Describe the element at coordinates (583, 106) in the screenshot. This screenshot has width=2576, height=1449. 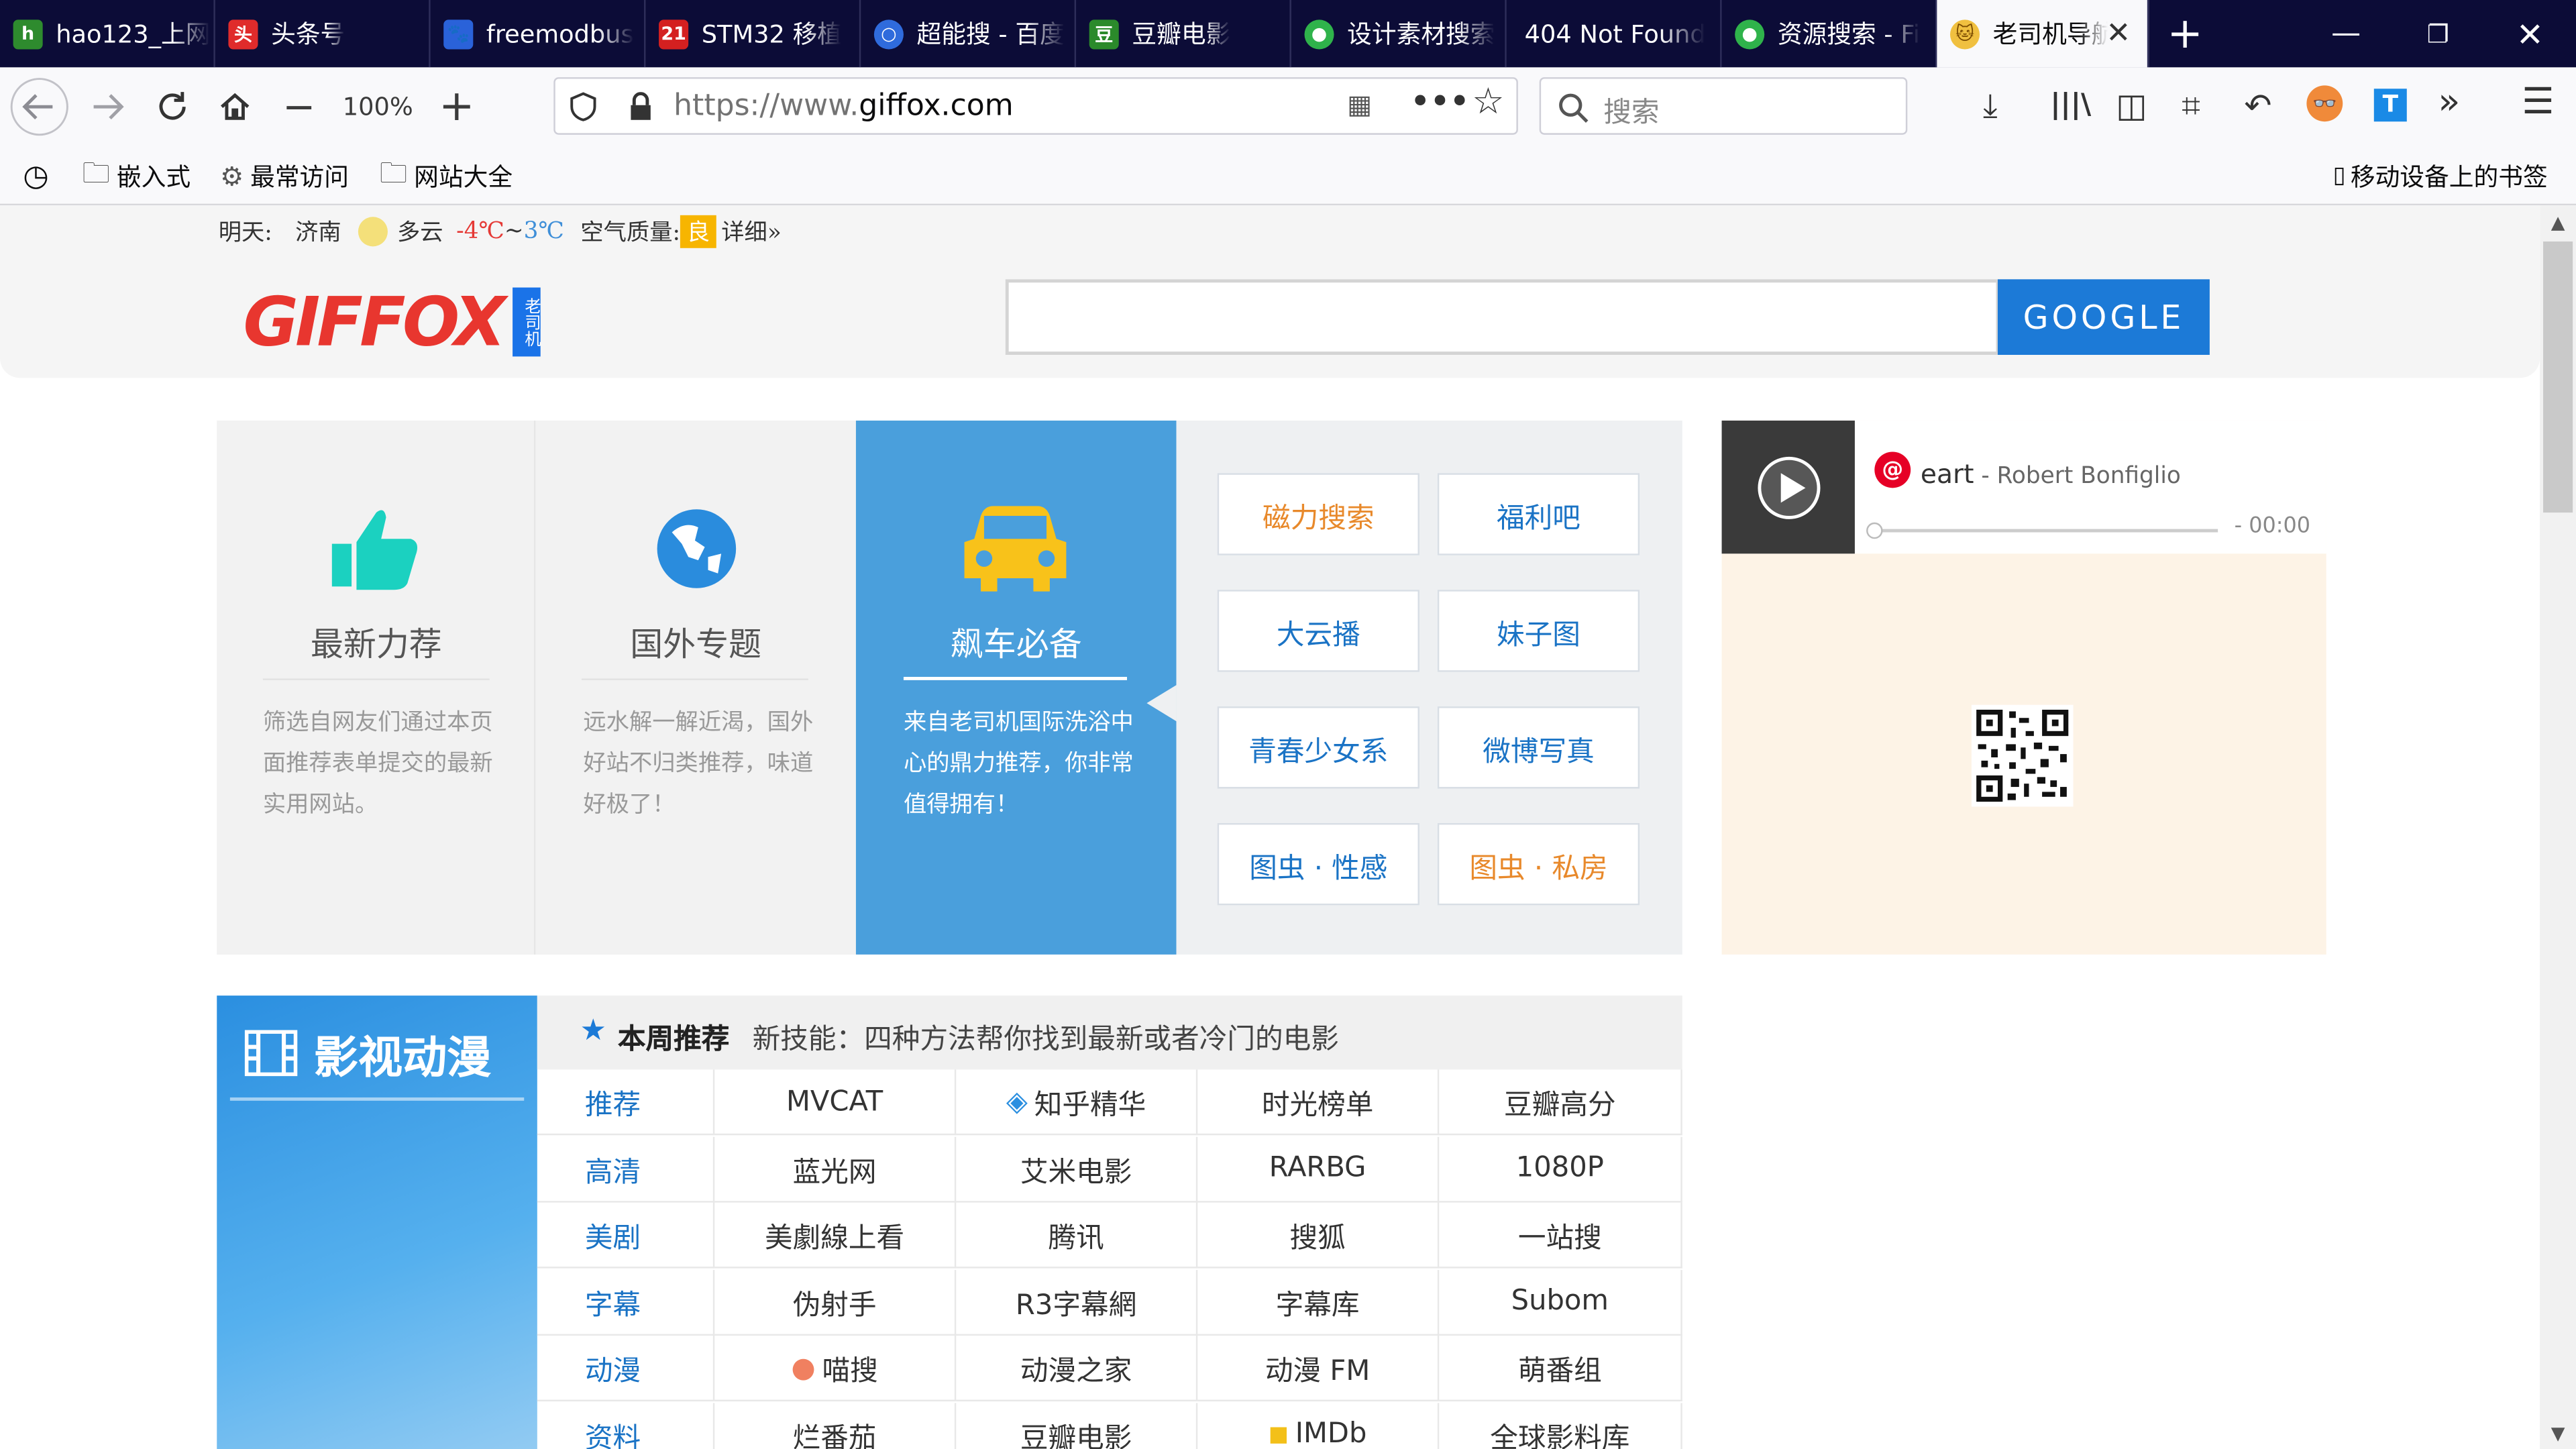
I see `shield-icon` at that location.